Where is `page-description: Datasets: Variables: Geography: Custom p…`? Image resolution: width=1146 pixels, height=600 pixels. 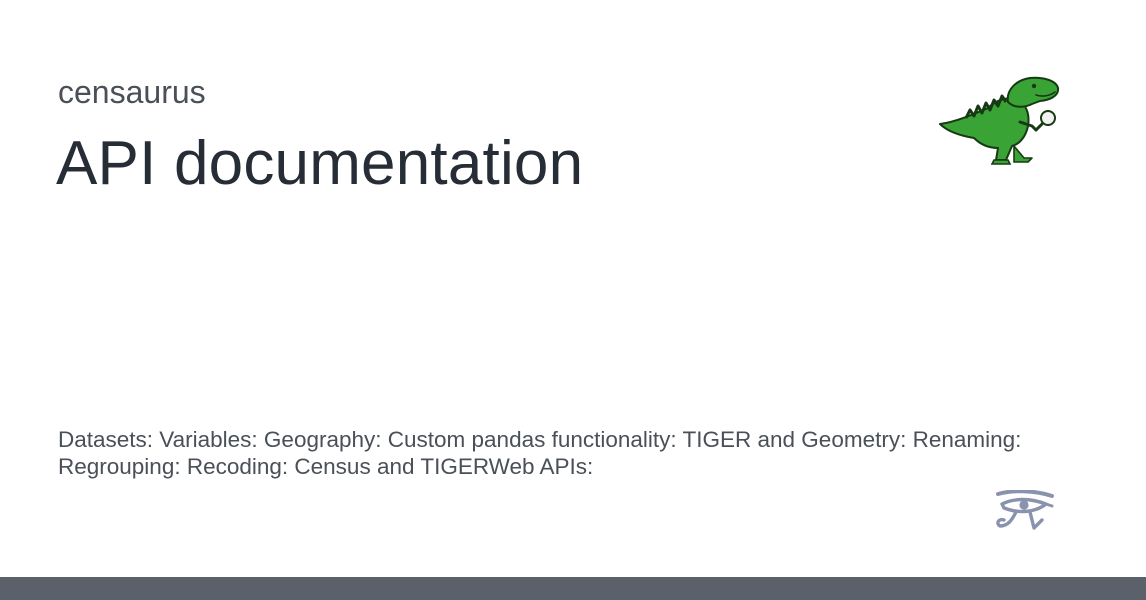
page-description: Datasets: Variables: Geography: Custom p… is located at coordinates (540, 453).